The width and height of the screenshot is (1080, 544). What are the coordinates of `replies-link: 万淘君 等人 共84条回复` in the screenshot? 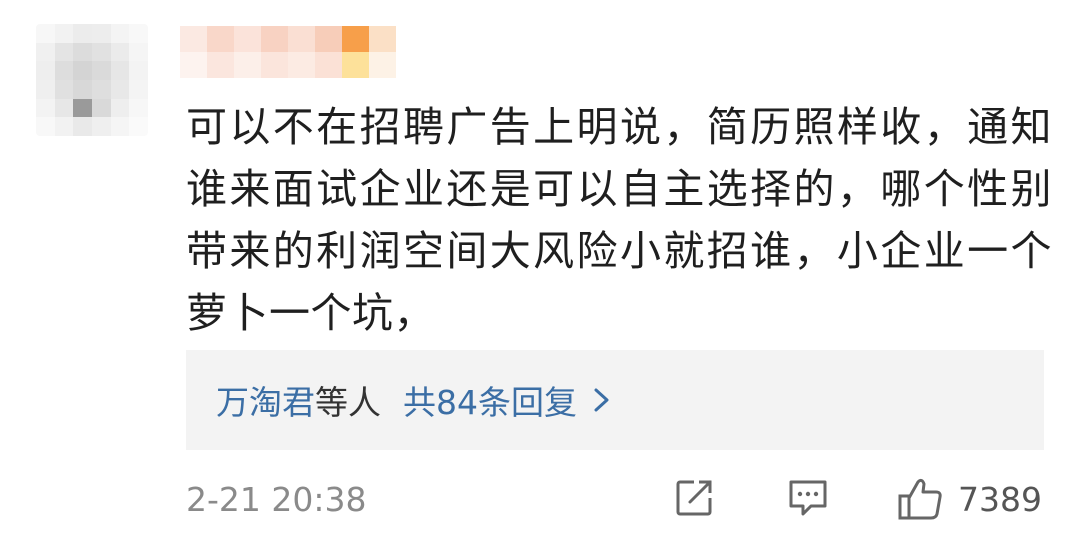 It's located at (615, 400).